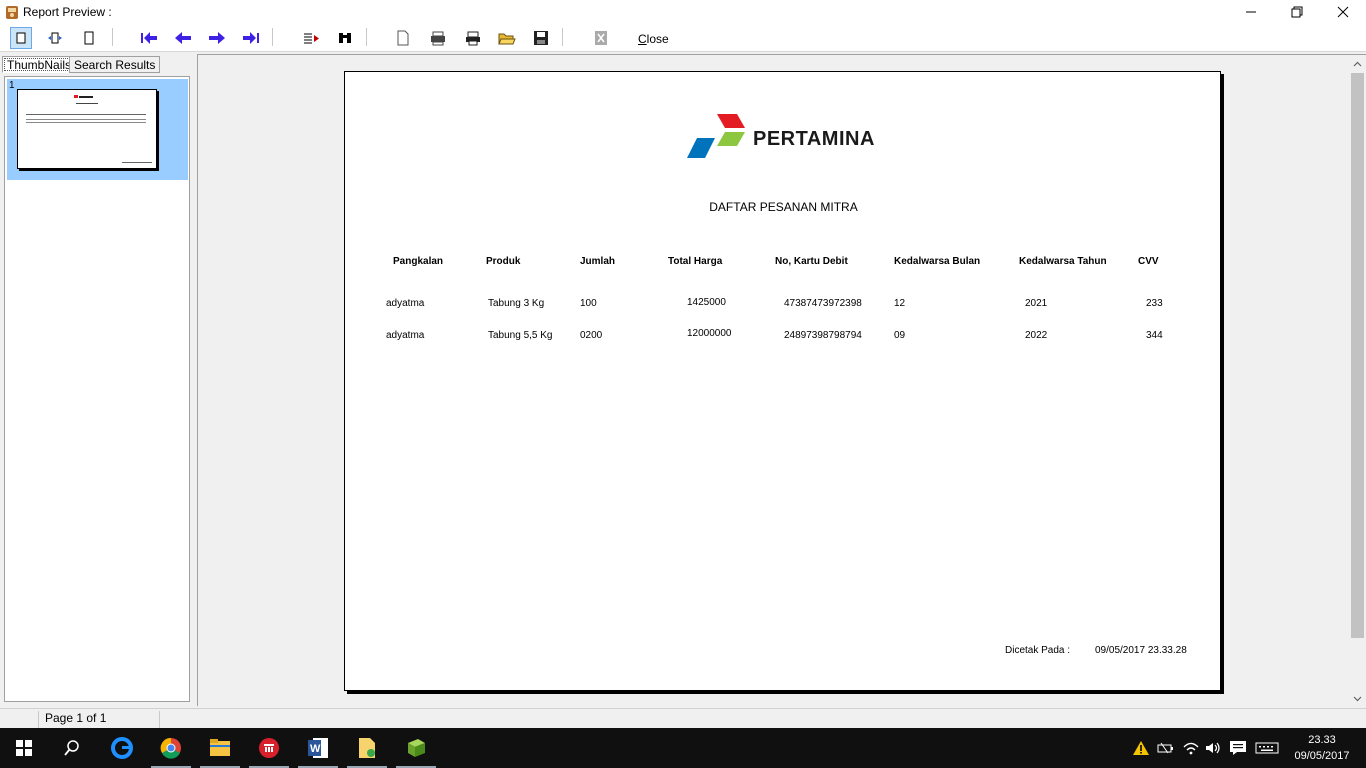  What do you see at coordinates (683, 38) in the screenshot?
I see `toolbar: Close` at bounding box center [683, 38].